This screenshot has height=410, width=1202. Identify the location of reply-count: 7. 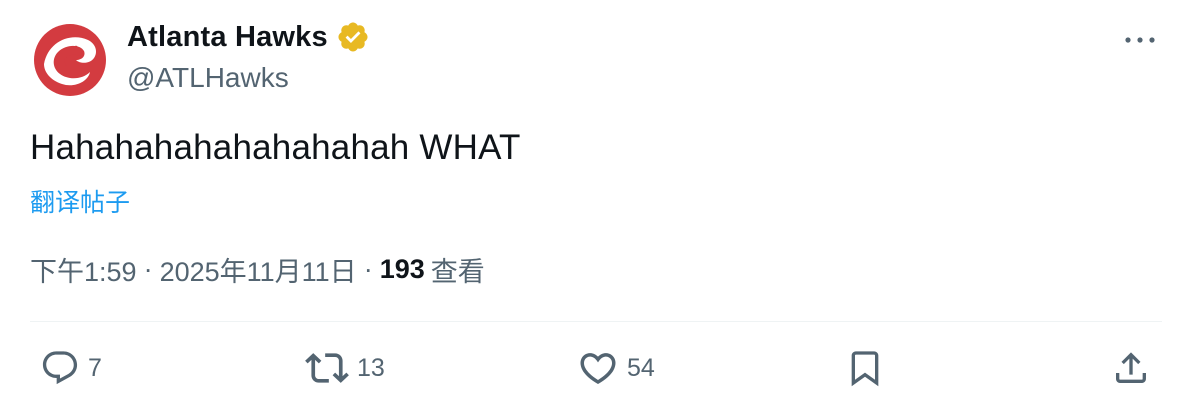
(95, 367).